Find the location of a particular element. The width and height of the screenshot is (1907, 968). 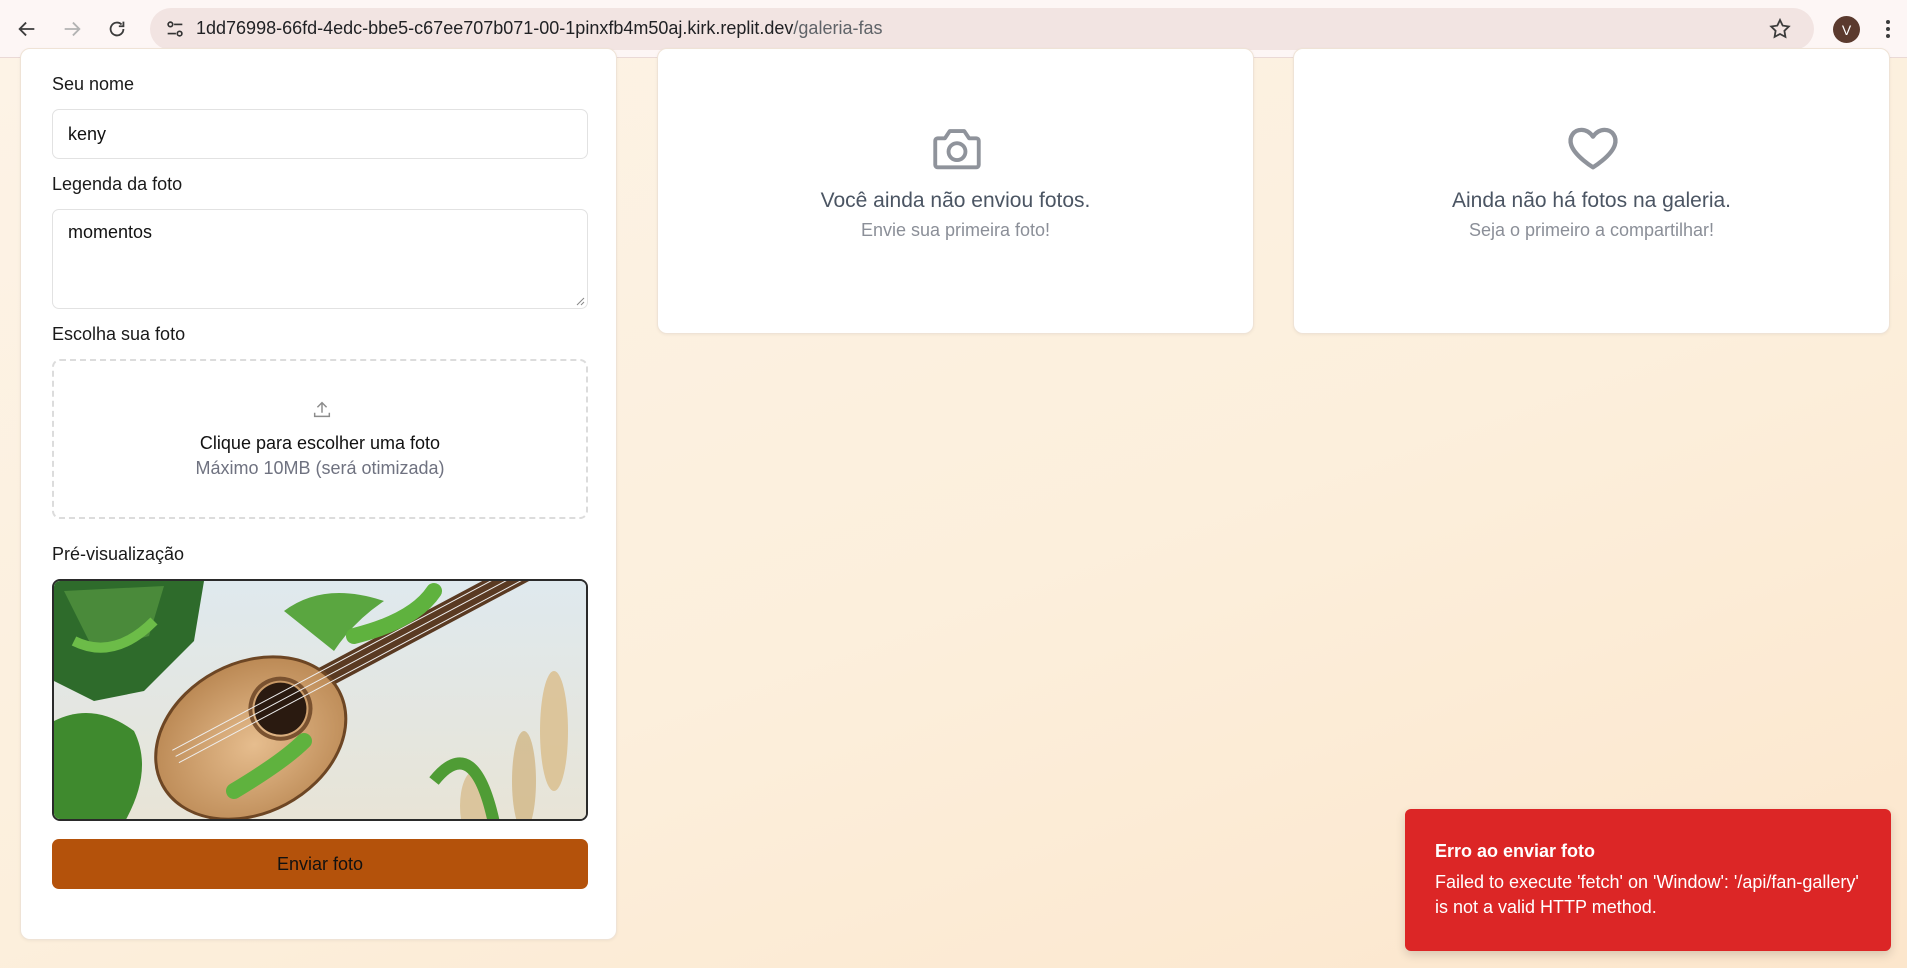

my-photos-empty-title: Você ainda não enviou fotos. is located at coordinates (955, 200).